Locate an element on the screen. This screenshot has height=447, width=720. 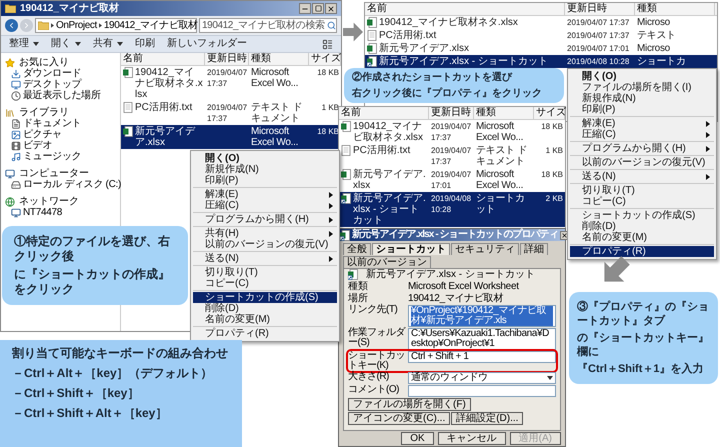
back-icon is located at coordinates (11, 25).